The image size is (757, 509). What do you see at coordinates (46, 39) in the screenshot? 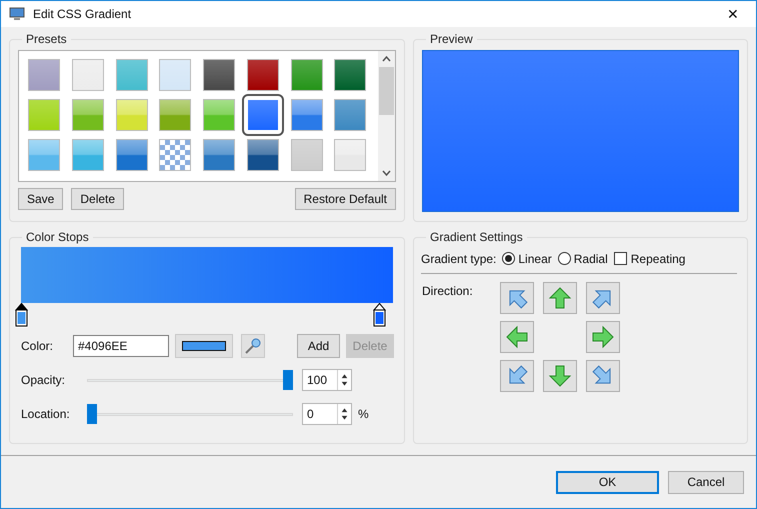
I see `group-title: Presets` at bounding box center [46, 39].